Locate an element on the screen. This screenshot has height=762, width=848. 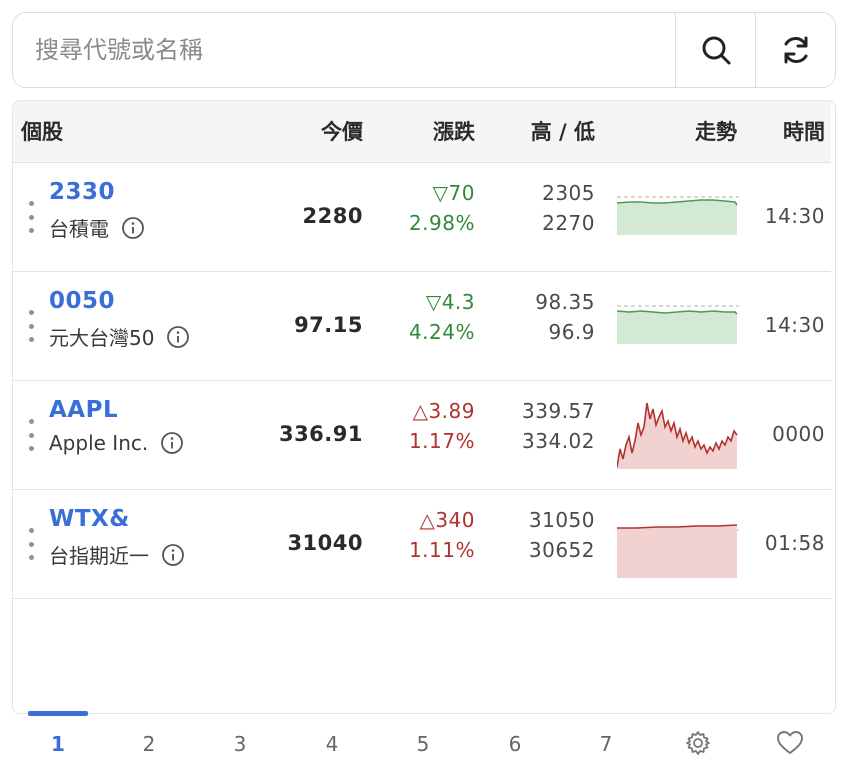
stock-name: 台積電 is located at coordinates (79, 229).